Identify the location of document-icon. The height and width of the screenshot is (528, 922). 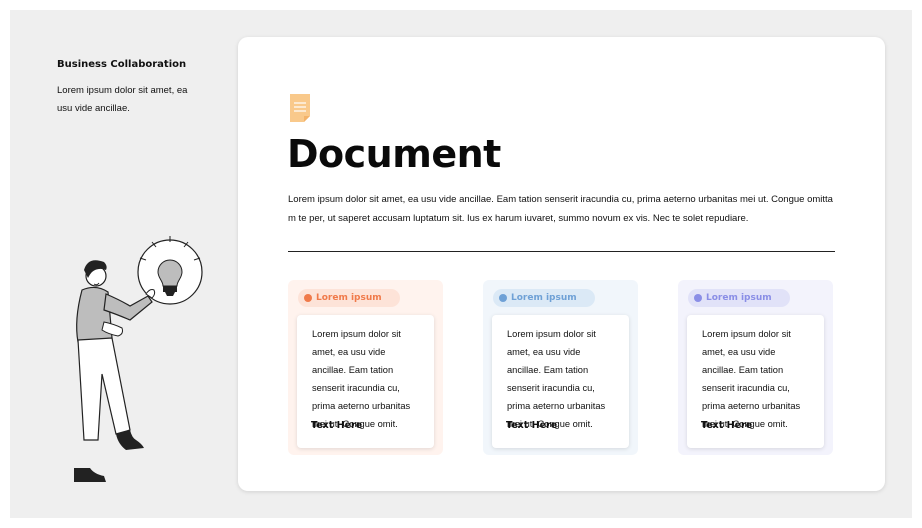
(300, 108).